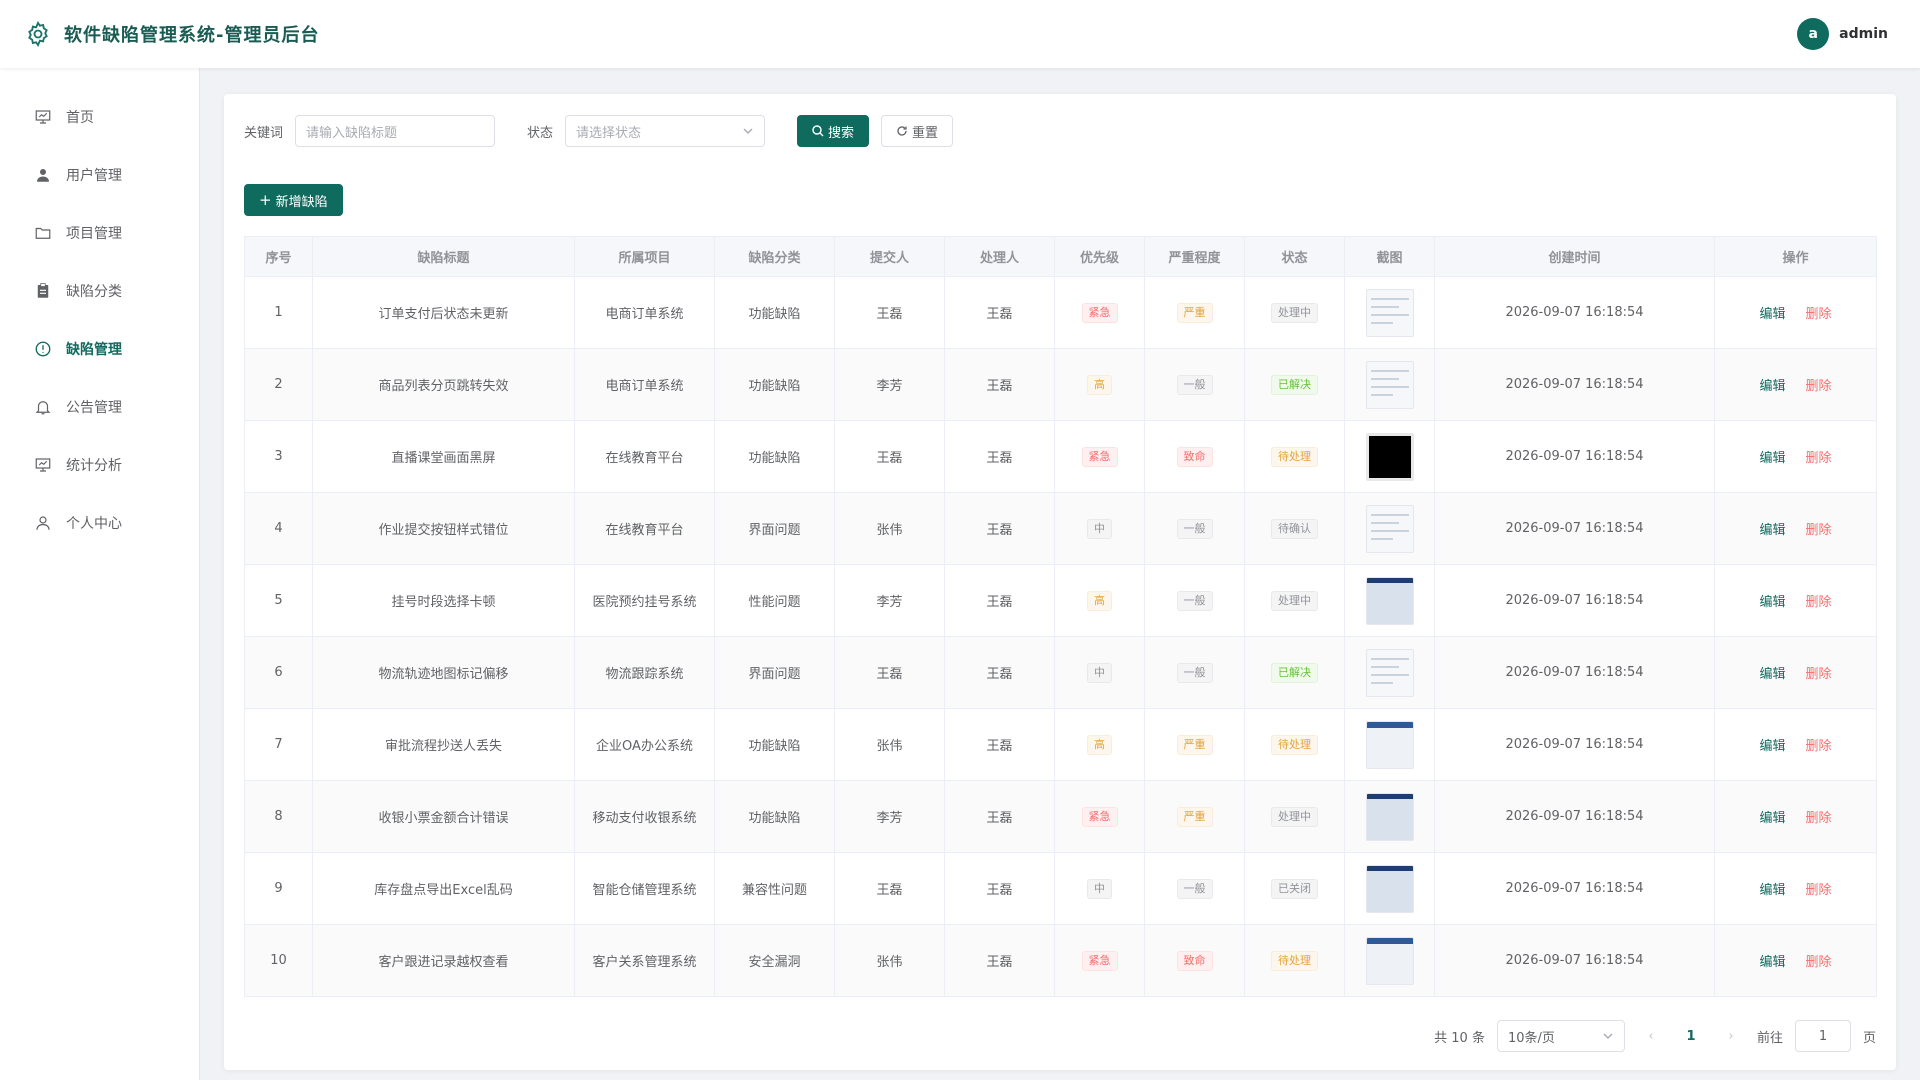 This screenshot has height=1080, width=1920. I want to click on goto-page-input: 1, so click(1822, 1036).